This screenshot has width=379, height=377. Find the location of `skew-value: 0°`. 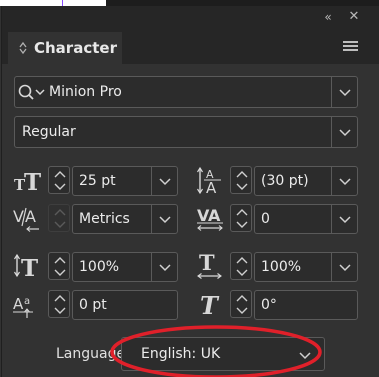

skew-value: 0° is located at coordinates (269, 305).